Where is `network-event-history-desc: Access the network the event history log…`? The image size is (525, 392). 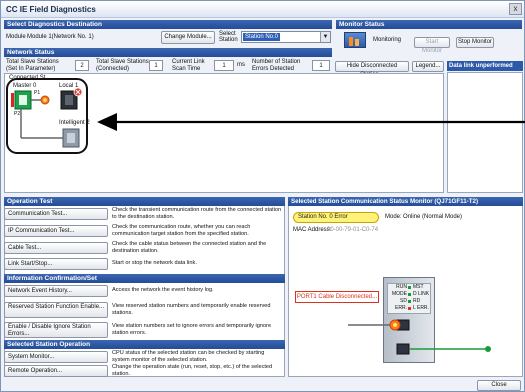
network-event-history-desc: Access the network the event history log… is located at coordinates (163, 290).